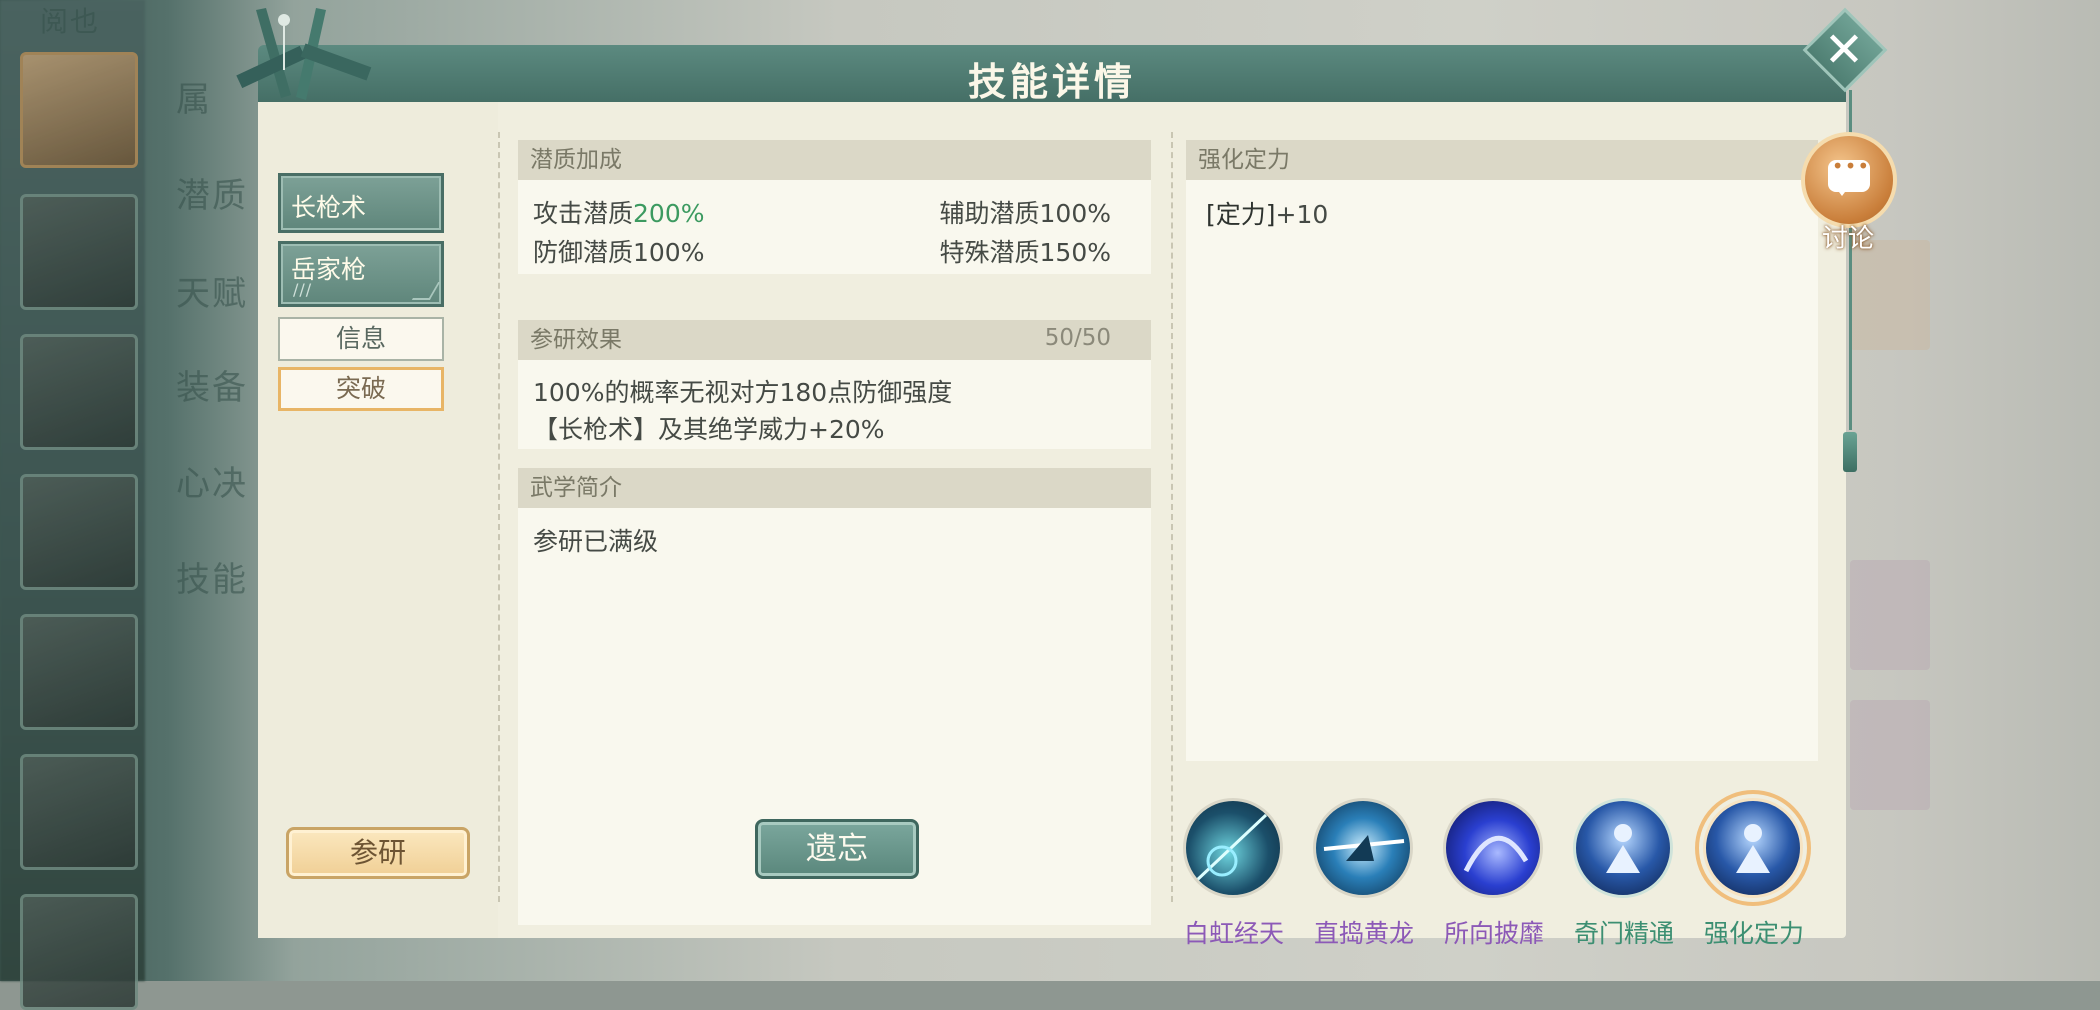 Image resolution: width=2100 pixels, height=1010 pixels. I want to click on research-button: 参研, so click(378, 853).